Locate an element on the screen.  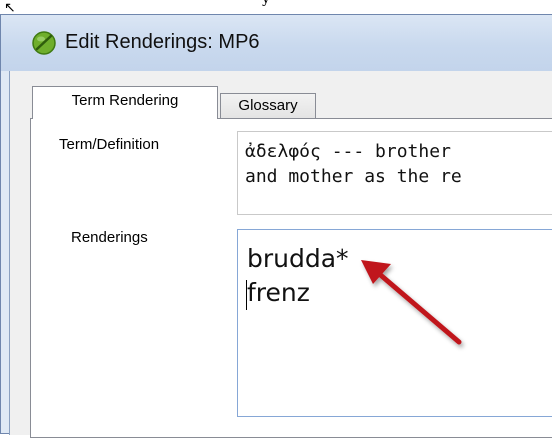
tab-term-rendering: Term Rendering is located at coordinates (125, 102).